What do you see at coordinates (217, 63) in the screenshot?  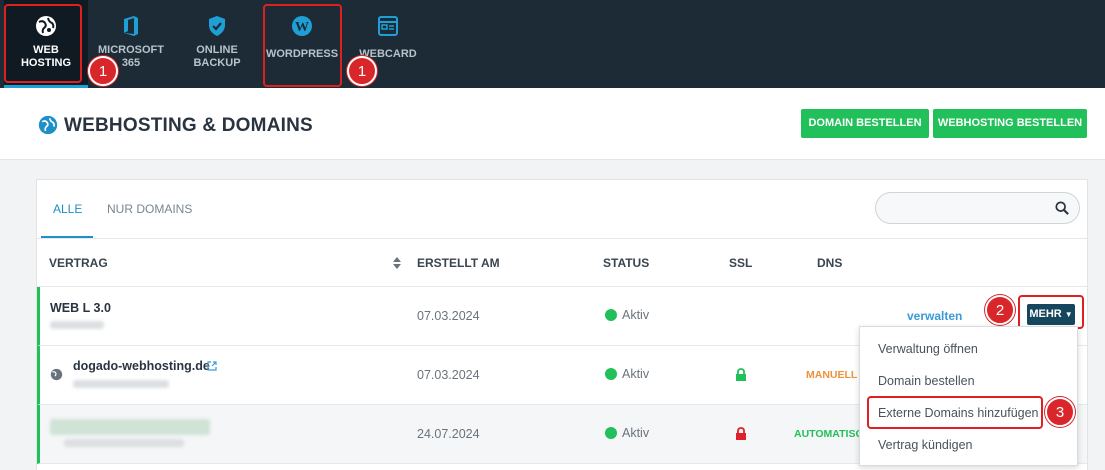 I see `nav-label: BACKUP` at bounding box center [217, 63].